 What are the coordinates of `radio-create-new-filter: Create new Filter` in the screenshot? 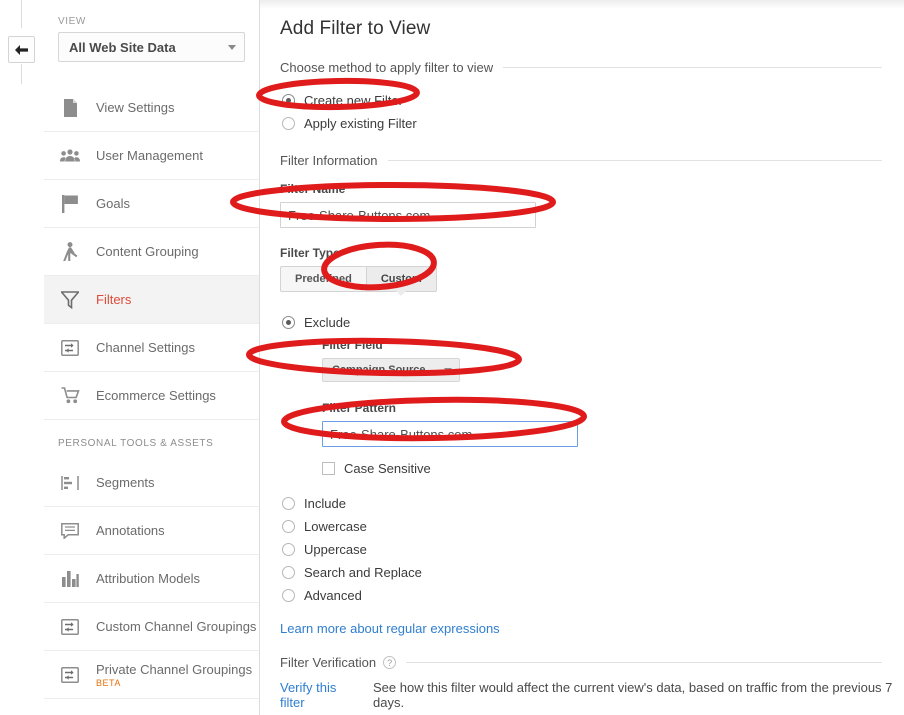 It's located at (593, 100).